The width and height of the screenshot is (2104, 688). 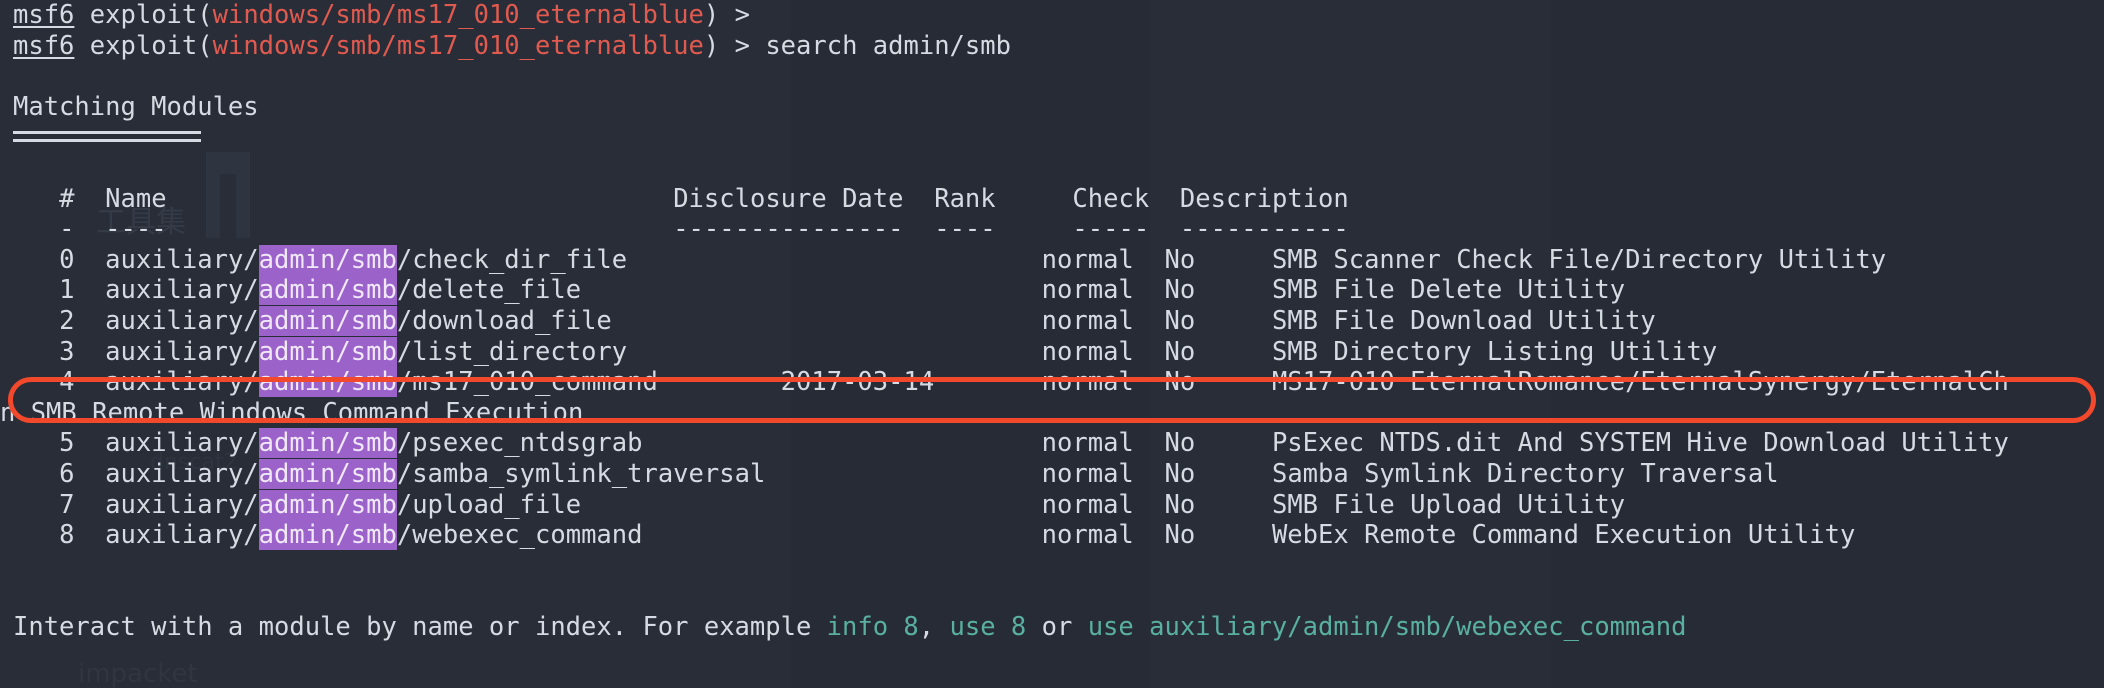 What do you see at coordinates (489, 504) in the screenshot?
I see `row-name-suffix: /upload_file` at bounding box center [489, 504].